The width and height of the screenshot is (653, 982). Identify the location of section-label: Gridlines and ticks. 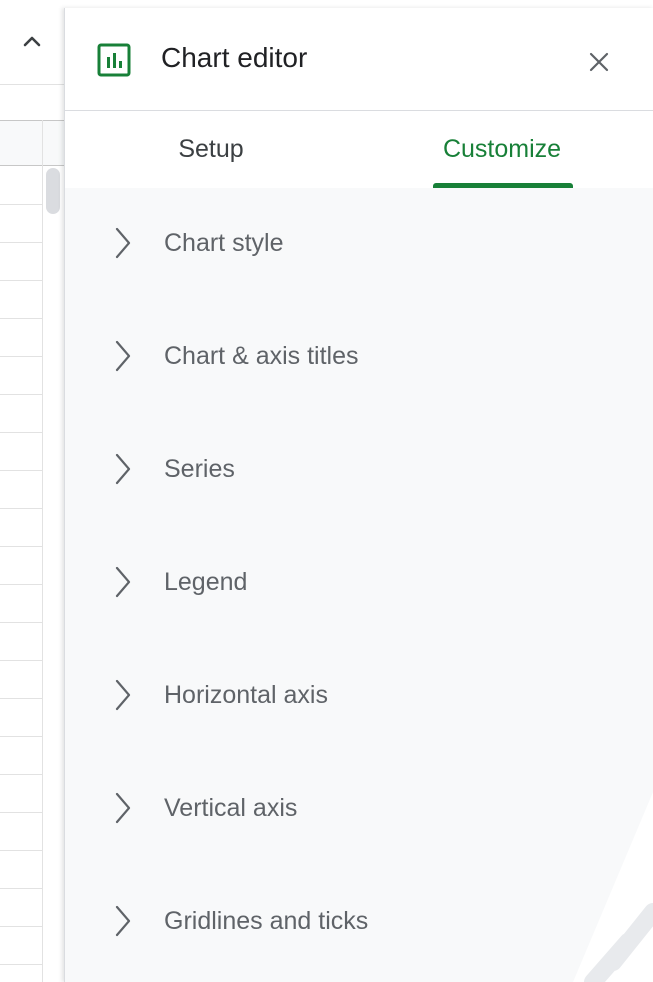
(266, 921).